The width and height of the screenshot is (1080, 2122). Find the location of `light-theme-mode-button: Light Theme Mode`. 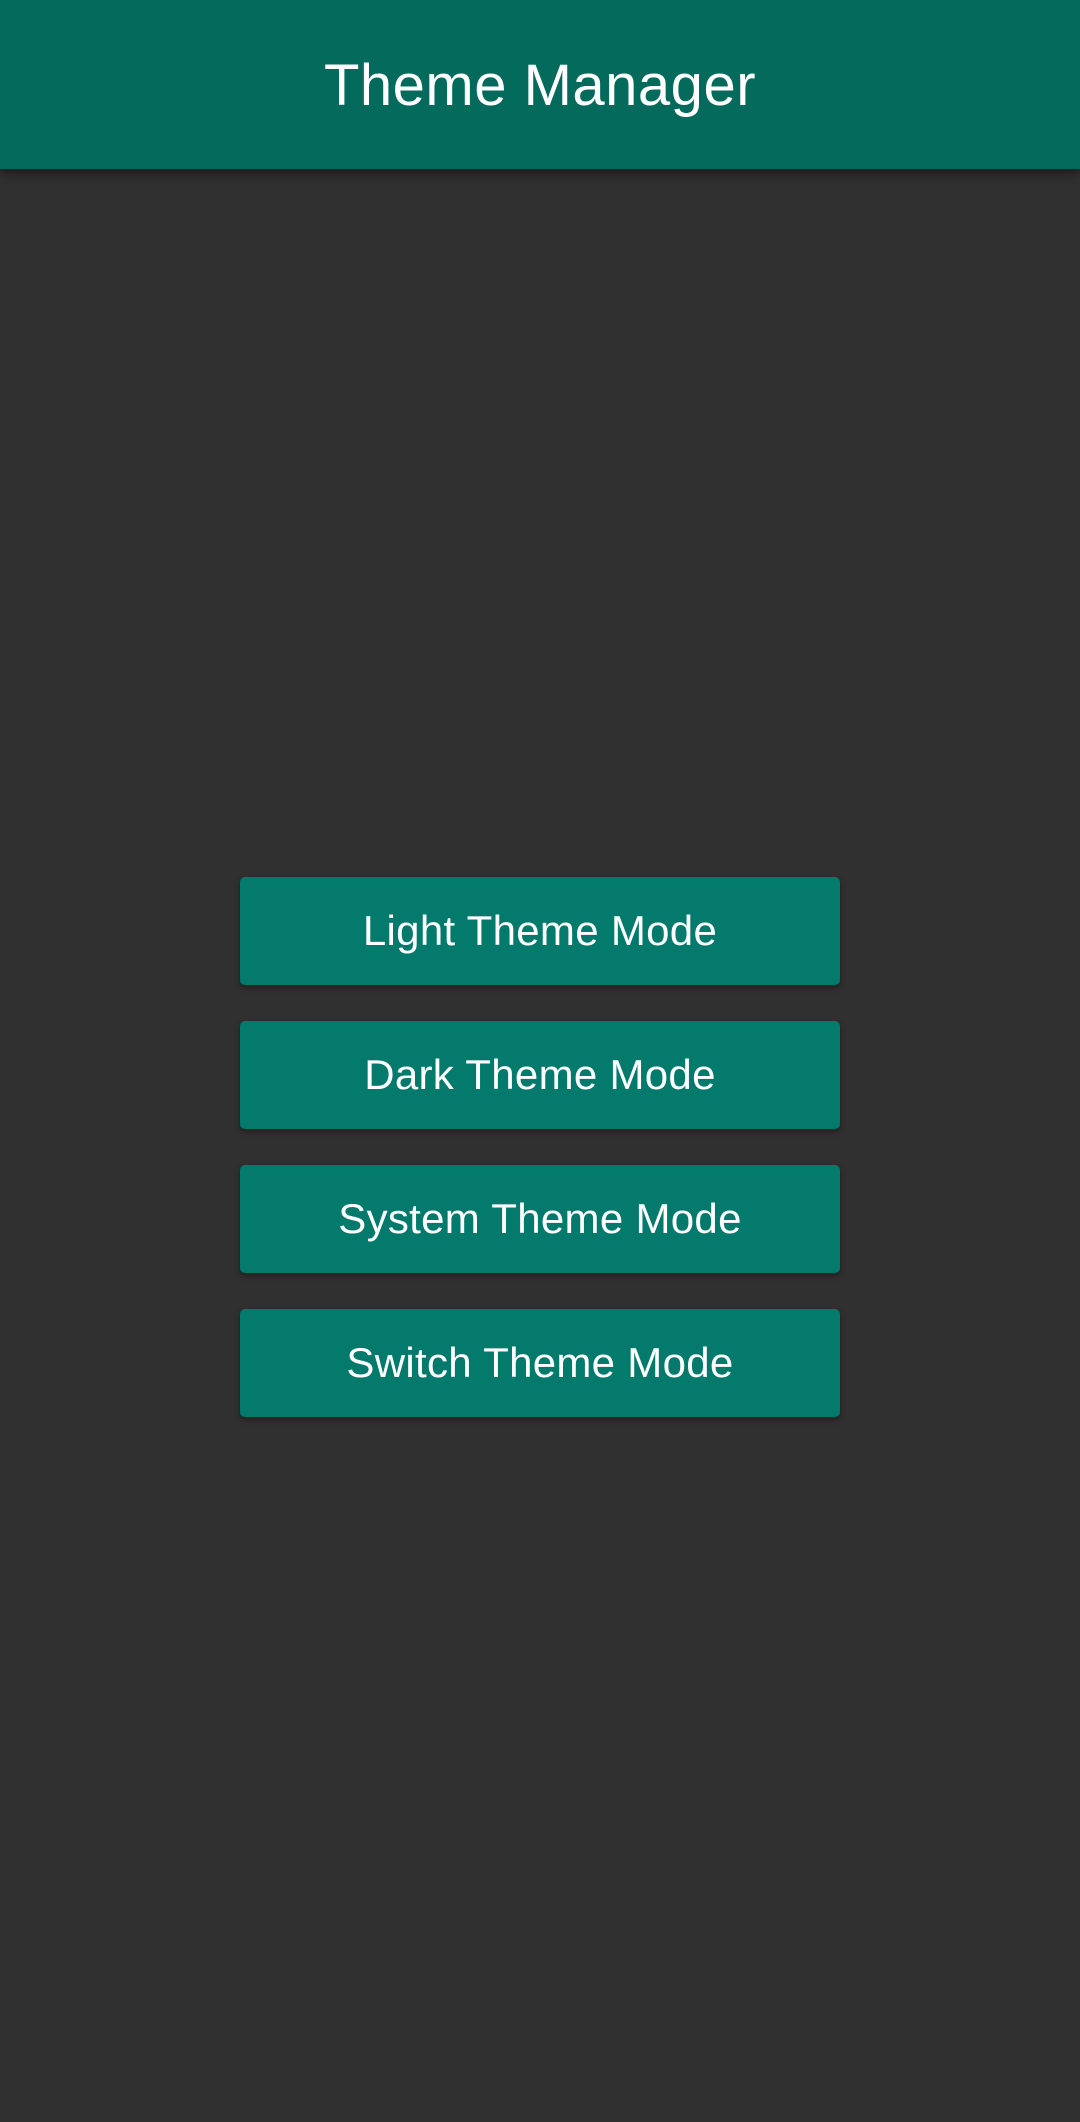

light-theme-mode-button: Light Theme Mode is located at coordinates (540, 931).